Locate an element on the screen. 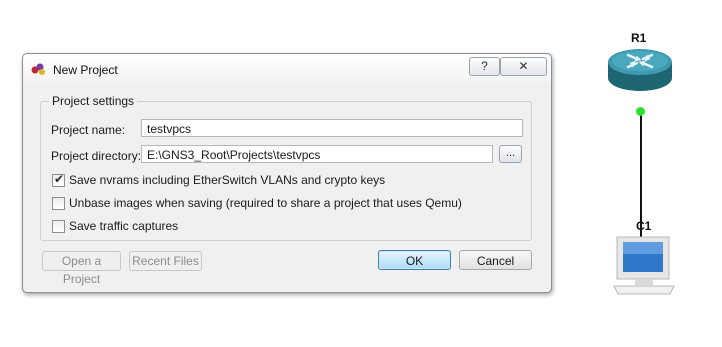  gns3-app-icon is located at coordinates (38, 69).